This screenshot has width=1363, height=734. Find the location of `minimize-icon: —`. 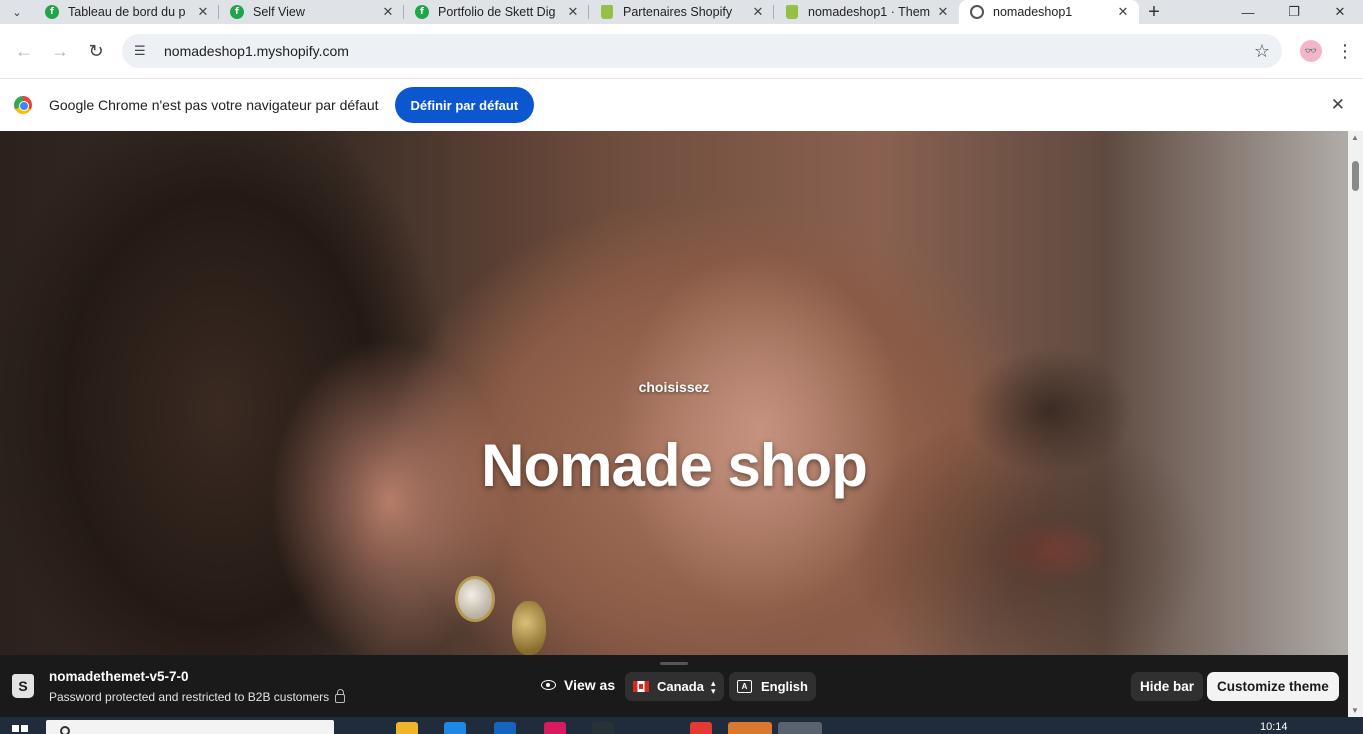

minimize-icon: — is located at coordinates (1248, 12).